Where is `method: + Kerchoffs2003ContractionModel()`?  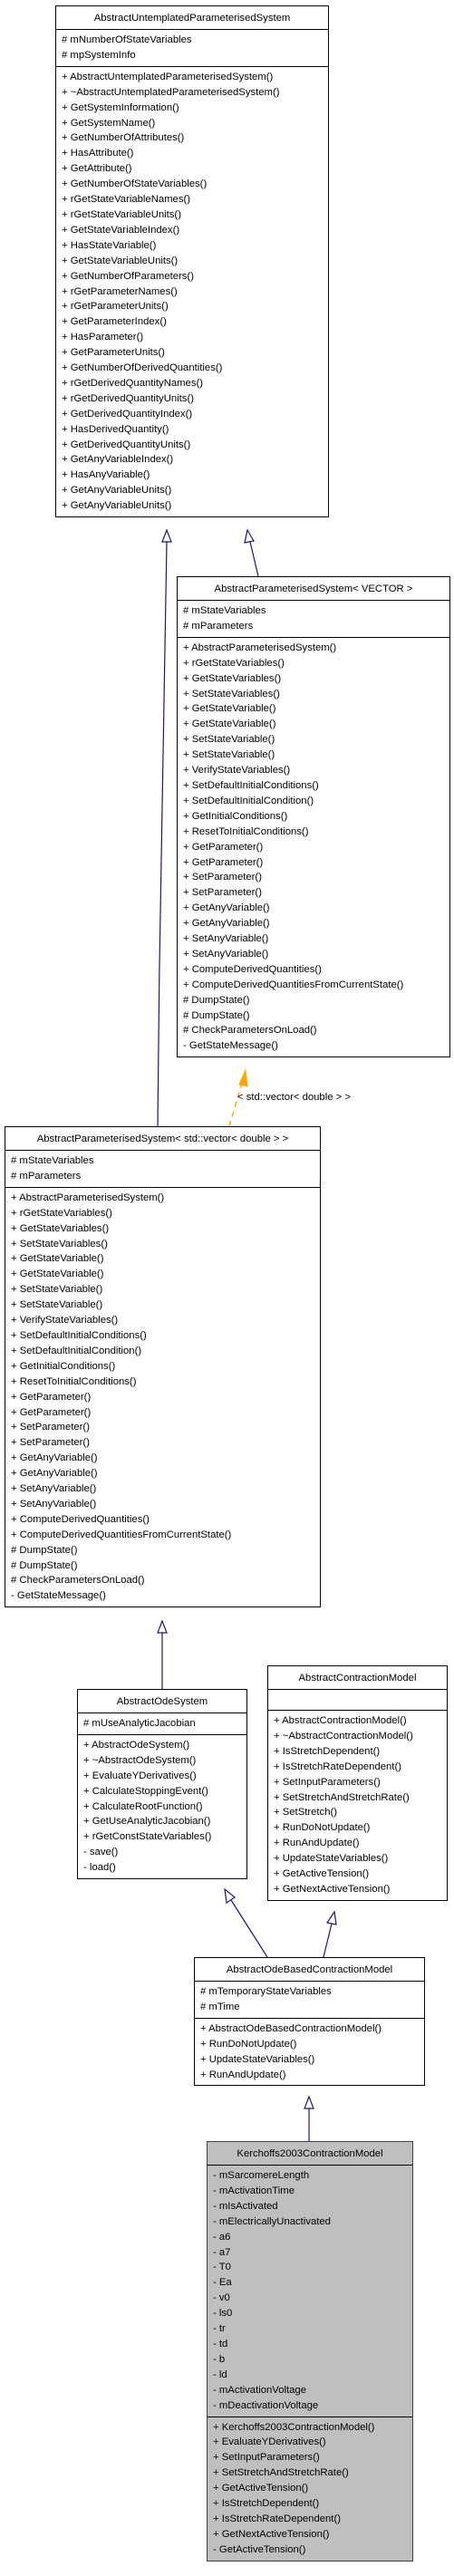
method: + Kerchoffs2003ContractionModel() is located at coordinates (312, 2428).